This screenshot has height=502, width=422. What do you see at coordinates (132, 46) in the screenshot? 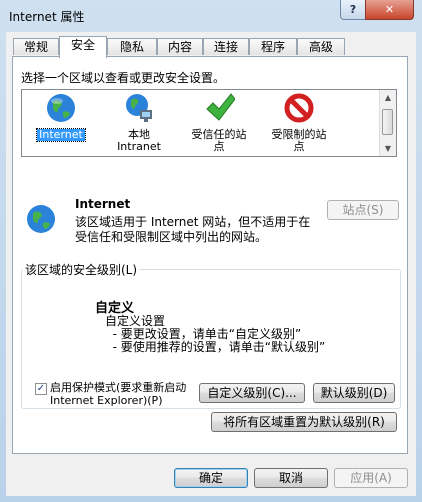
I see `tab-privacy: 隐私` at bounding box center [132, 46].